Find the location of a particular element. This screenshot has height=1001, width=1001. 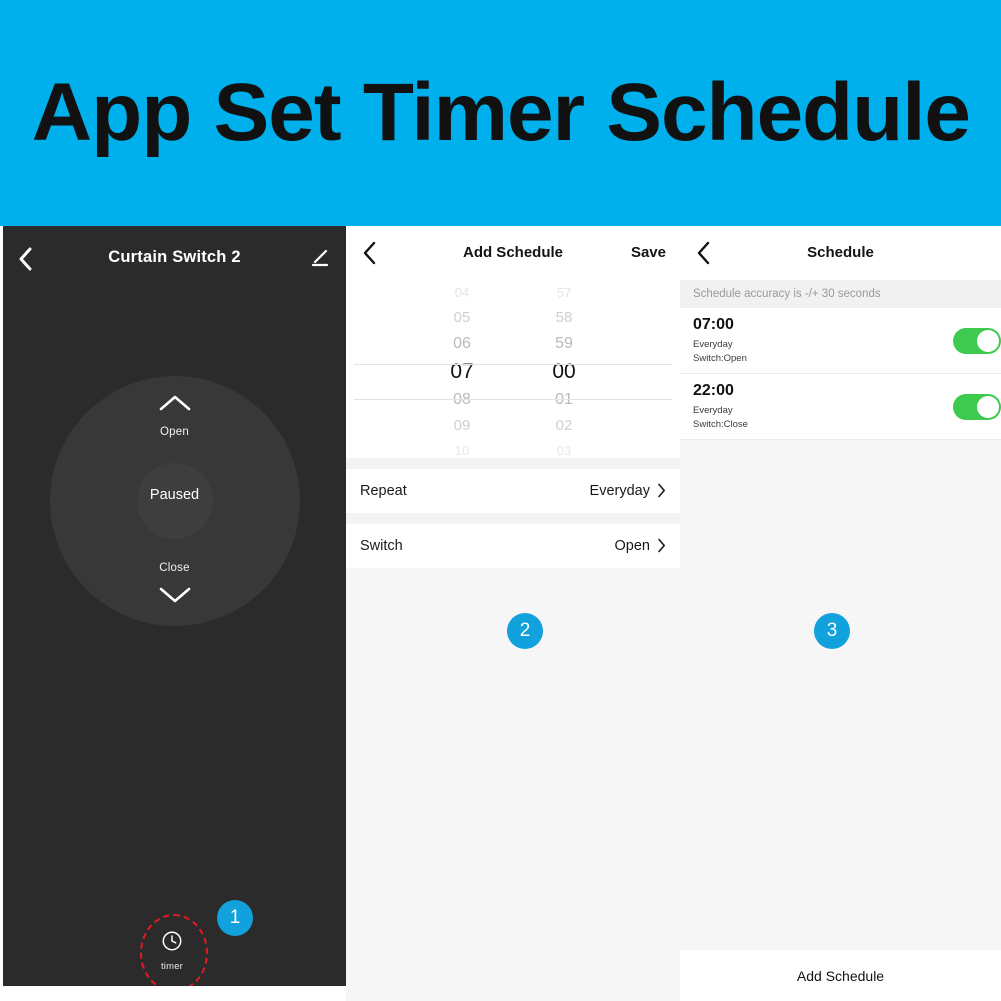

picker-option: 04 is located at coordinates (462, 292).